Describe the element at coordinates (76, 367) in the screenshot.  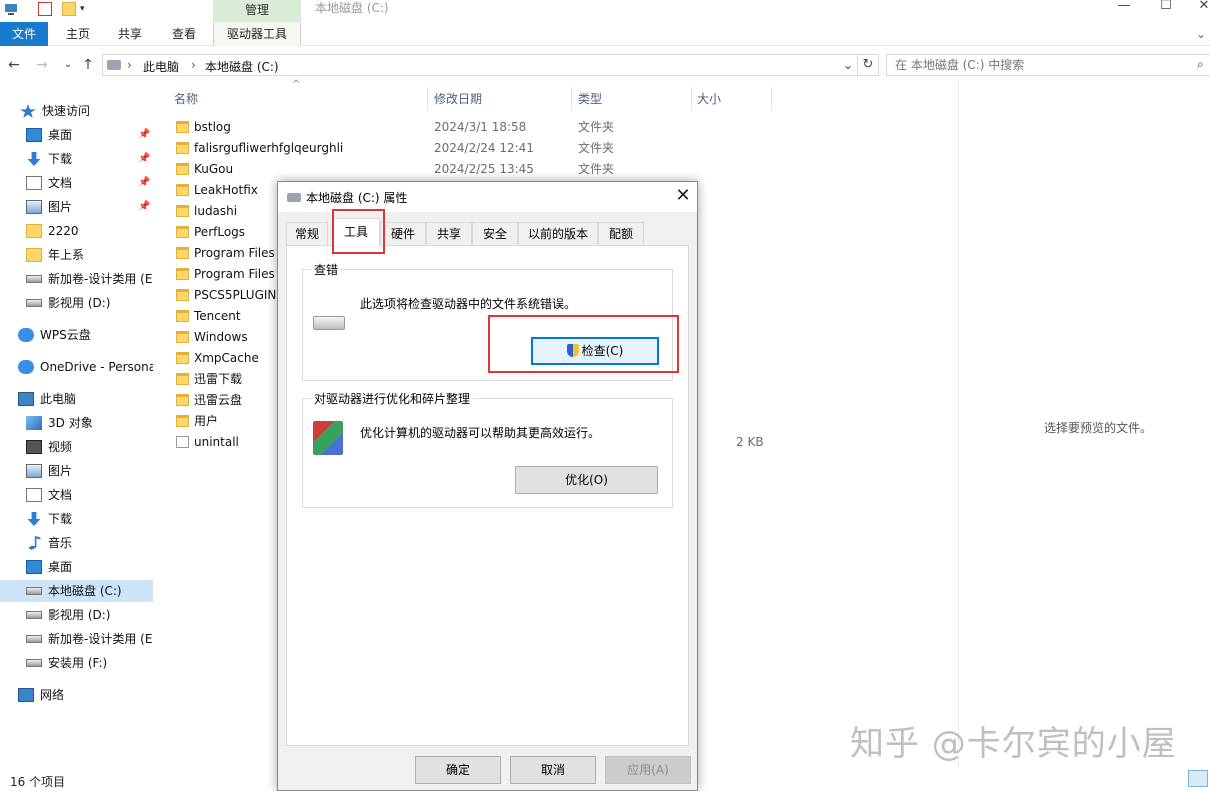
I see `sidebar-item: OneDrive - Persona` at that location.